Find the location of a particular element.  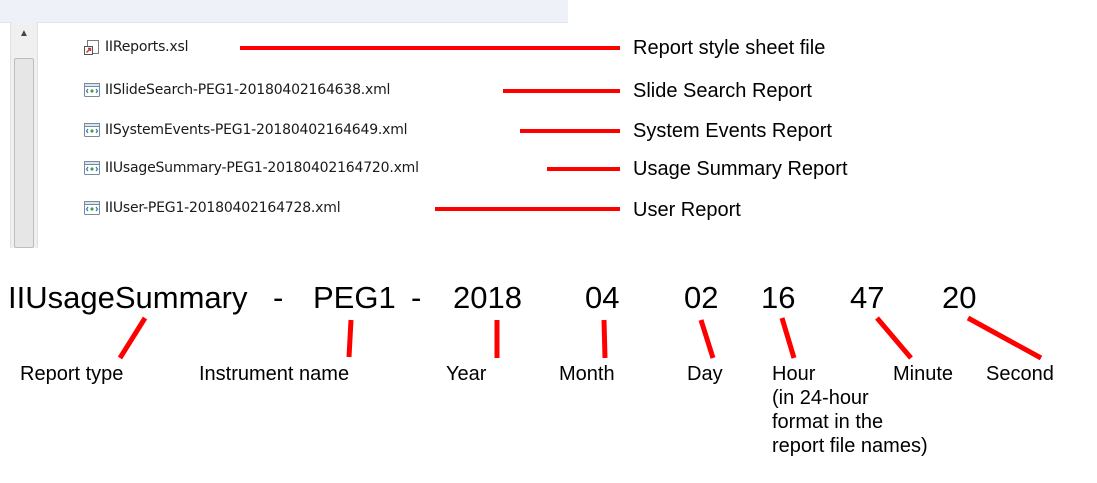

label-second: Second is located at coordinates (1020, 374).